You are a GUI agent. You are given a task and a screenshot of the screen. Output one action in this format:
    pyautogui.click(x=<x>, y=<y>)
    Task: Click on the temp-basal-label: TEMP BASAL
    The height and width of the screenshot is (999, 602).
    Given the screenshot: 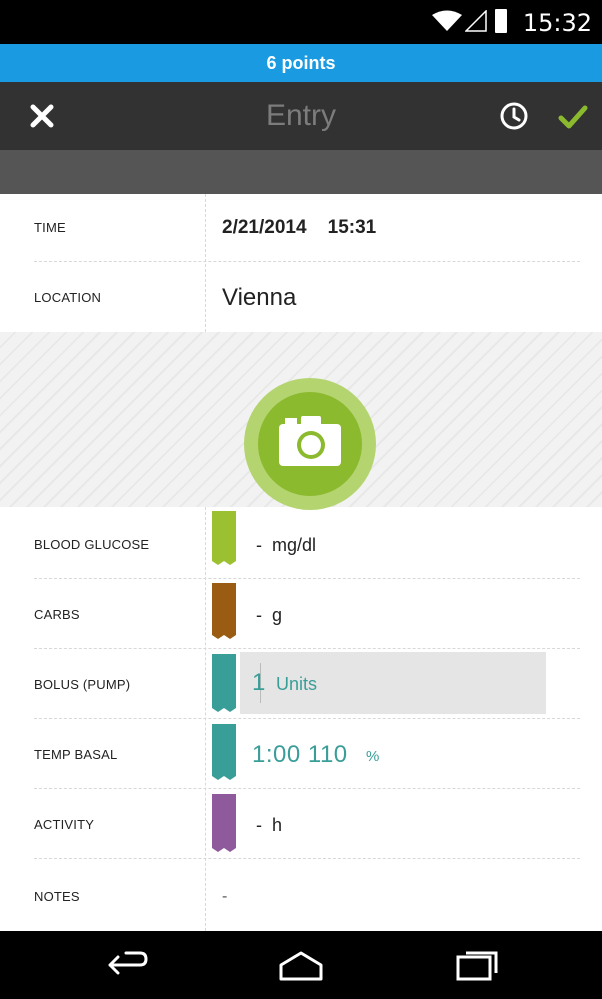 What is the action you would take?
    pyautogui.click(x=76, y=754)
    